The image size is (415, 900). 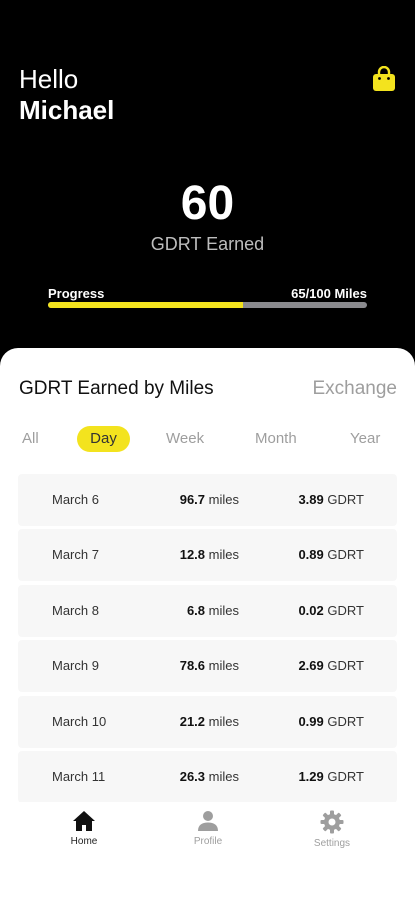 I want to click on list-item: March 8 6.8 miles 0.02 GDRT, so click(x=207, y=610).